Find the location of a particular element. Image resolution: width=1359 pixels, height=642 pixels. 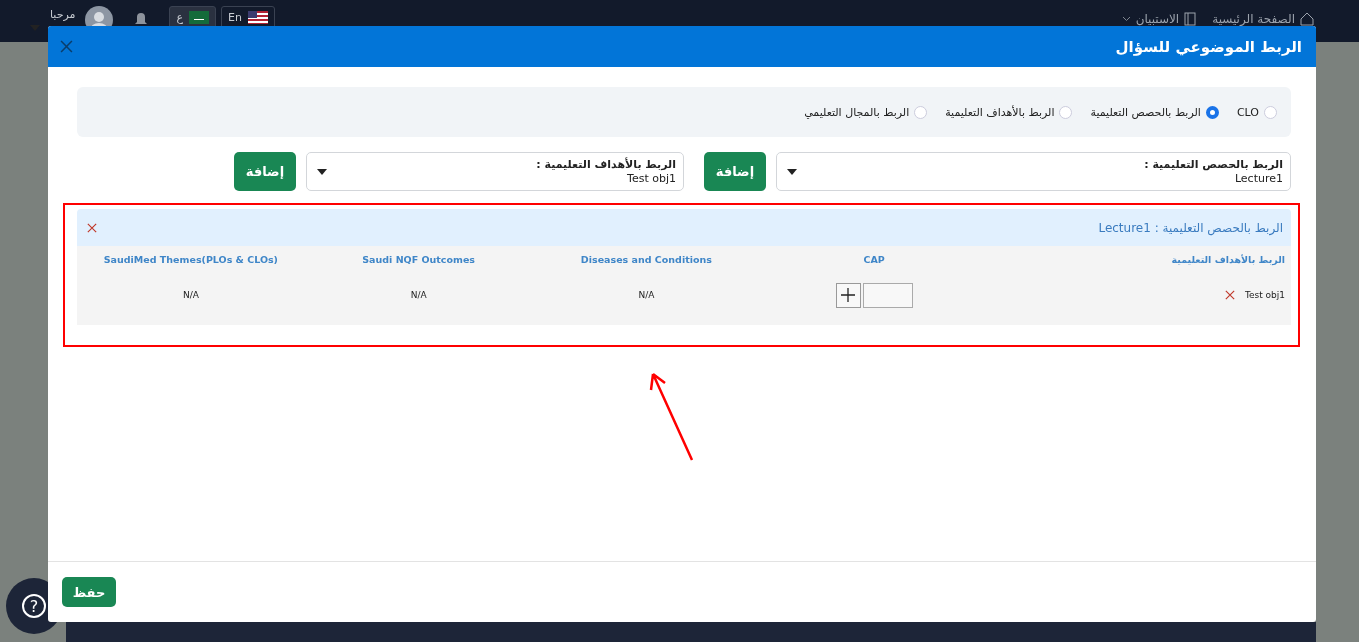

column-header: Saudi NQF Outcomes is located at coordinates (418, 260).